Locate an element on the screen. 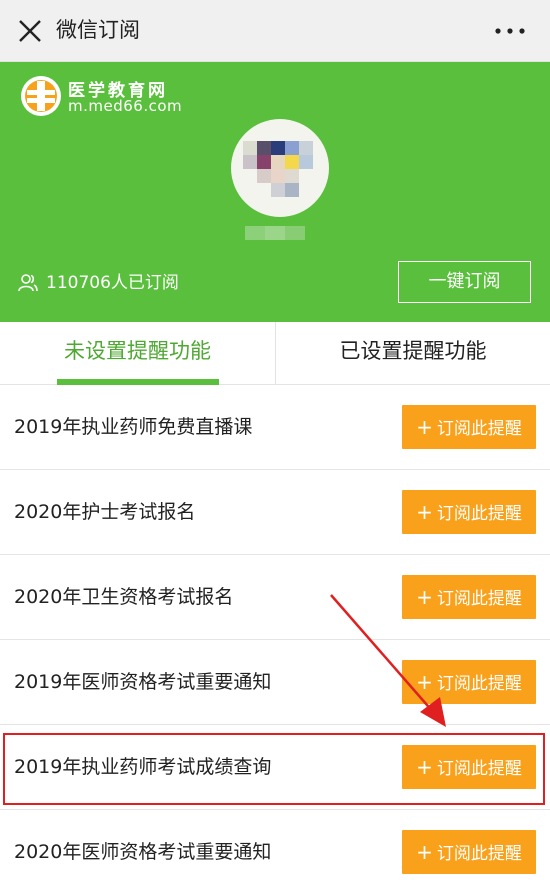  subscriber-count-text: 110706人已订阅 is located at coordinates (112, 283).